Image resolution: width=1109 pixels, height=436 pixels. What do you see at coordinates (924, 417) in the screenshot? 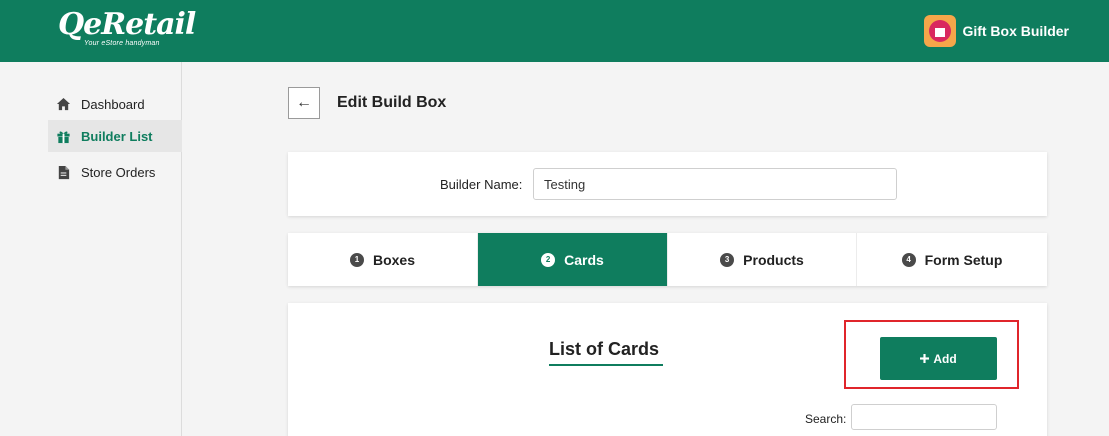
I see `search-input` at bounding box center [924, 417].